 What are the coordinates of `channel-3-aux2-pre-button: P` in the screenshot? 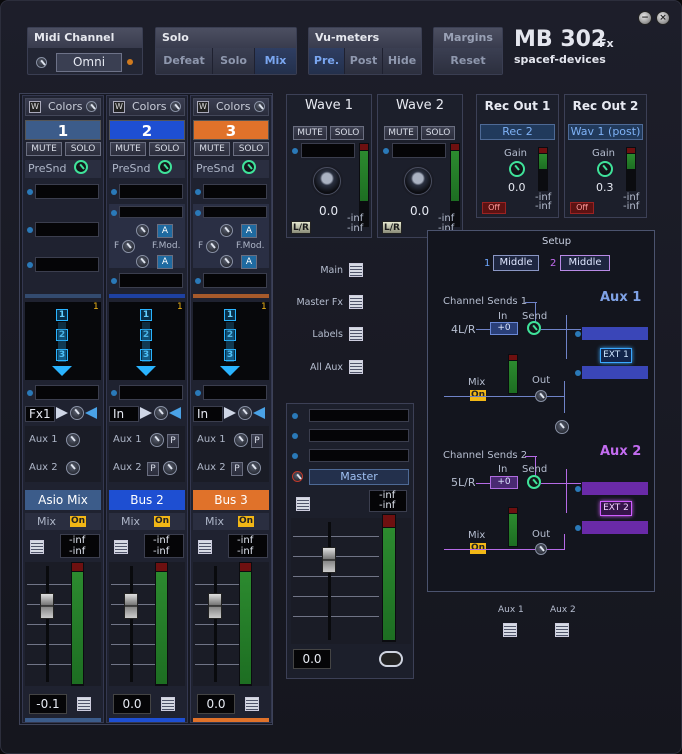 It's located at (237, 469).